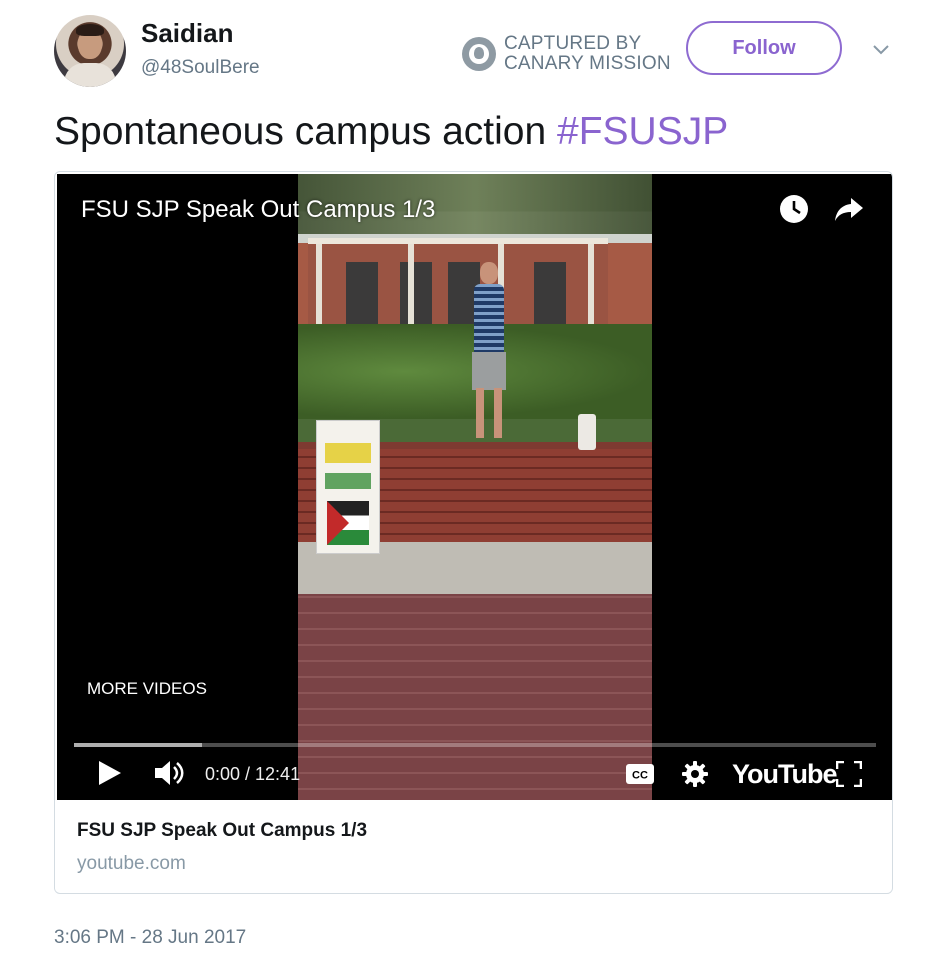  Describe the element at coordinates (150, 938) in the screenshot. I see `tweet-timestamp: 3:06 PM - 28 Jun 2017` at that location.